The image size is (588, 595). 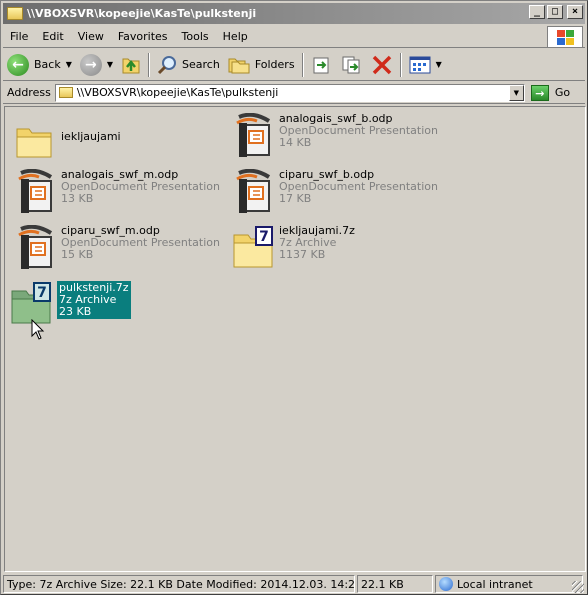 What do you see at coordinates (578, 587) in the screenshot?
I see `resize-grip` at bounding box center [578, 587].